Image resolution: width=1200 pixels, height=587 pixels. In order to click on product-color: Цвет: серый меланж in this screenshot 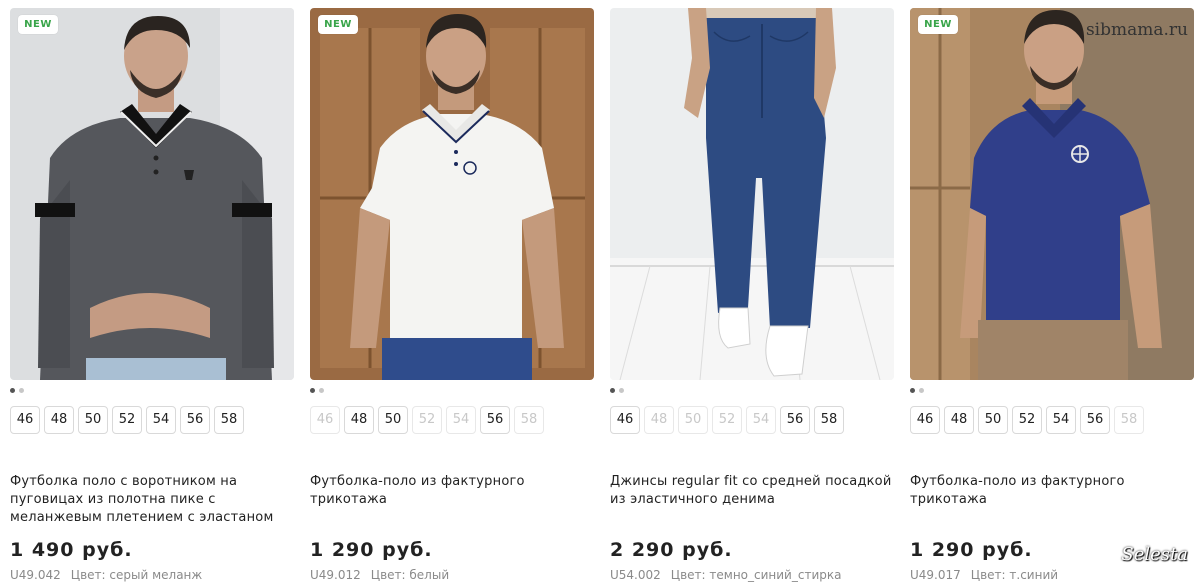, I will do `click(136, 575)`.